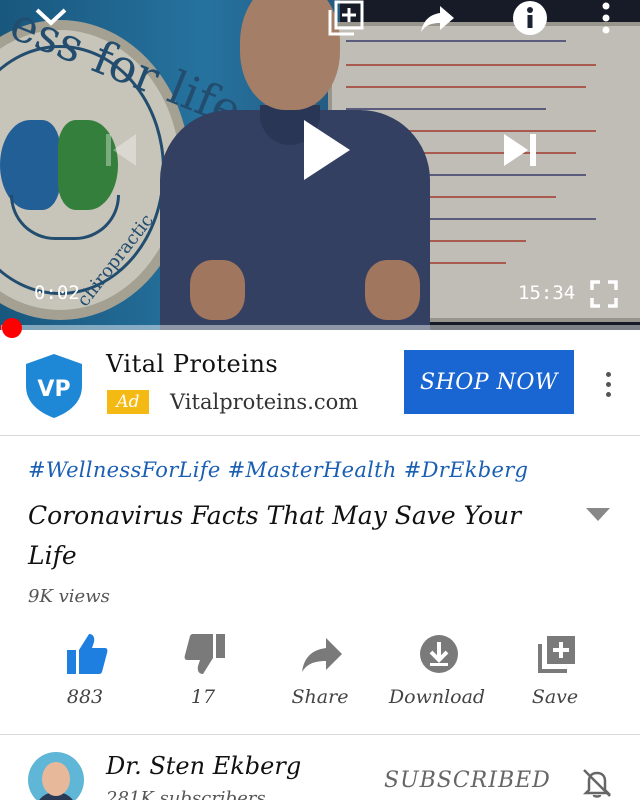 This screenshot has height=800, width=640. What do you see at coordinates (12, 328) in the screenshot?
I see `scrubber-handle` at bounding box center [12, 328].